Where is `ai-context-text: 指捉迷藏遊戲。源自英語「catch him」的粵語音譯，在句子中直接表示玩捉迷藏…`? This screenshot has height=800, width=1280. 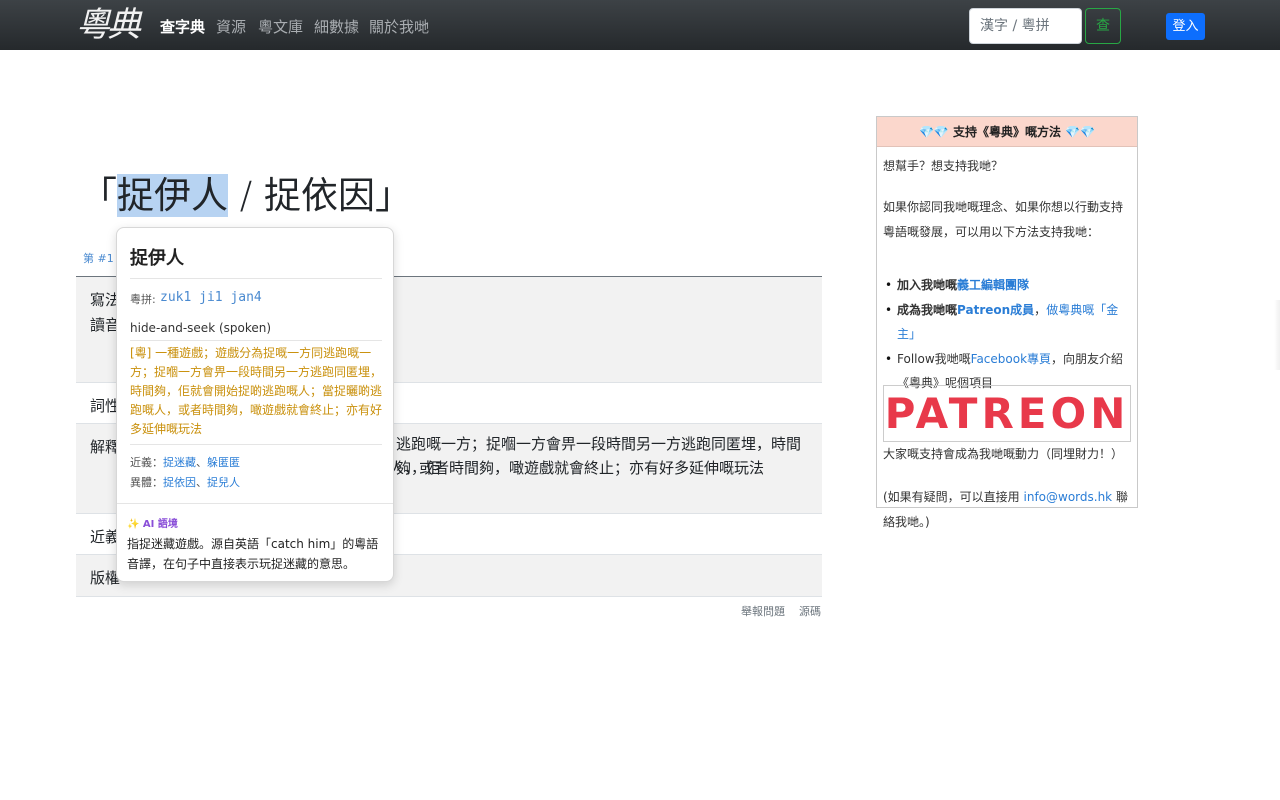
ai-context-text: 指捉迷藏遊戲。源自英語「catch him」的粵語音譯，在句子中直接表示玩捉迷藏… is located at coordinates (253, 554).